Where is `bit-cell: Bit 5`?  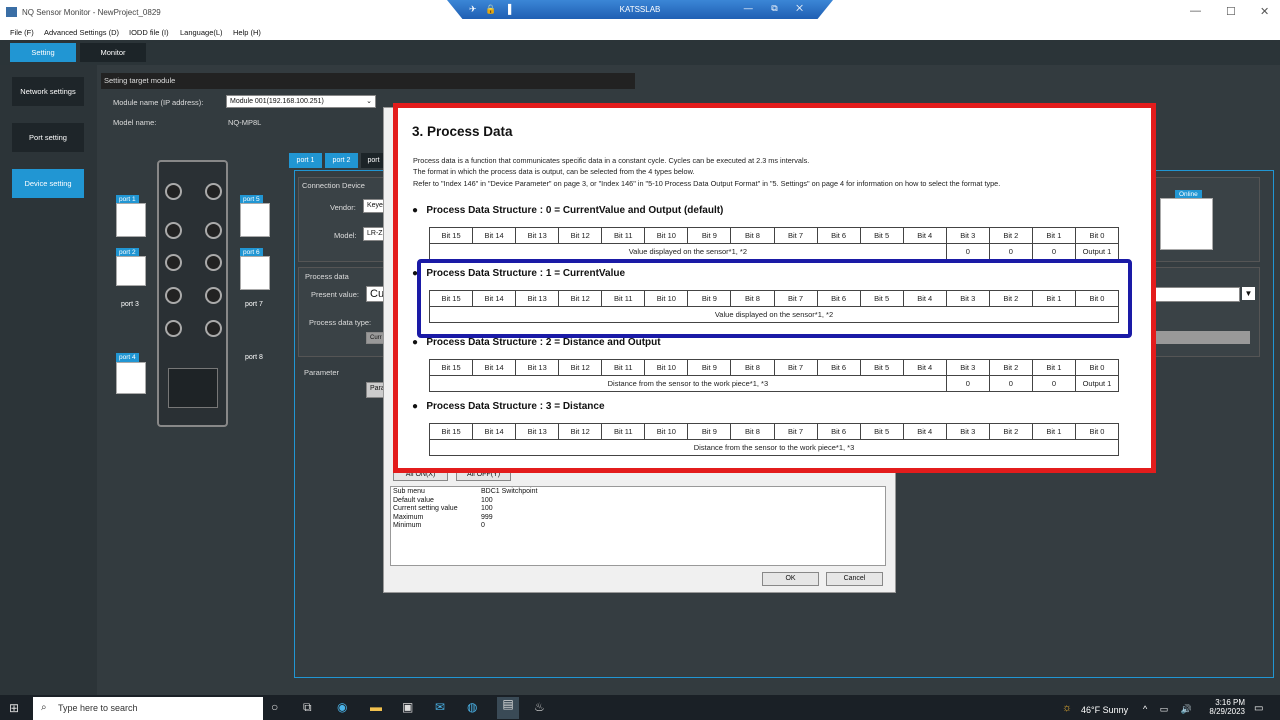 bit-cell: Bit 5 is located at coordinates (881, 235).